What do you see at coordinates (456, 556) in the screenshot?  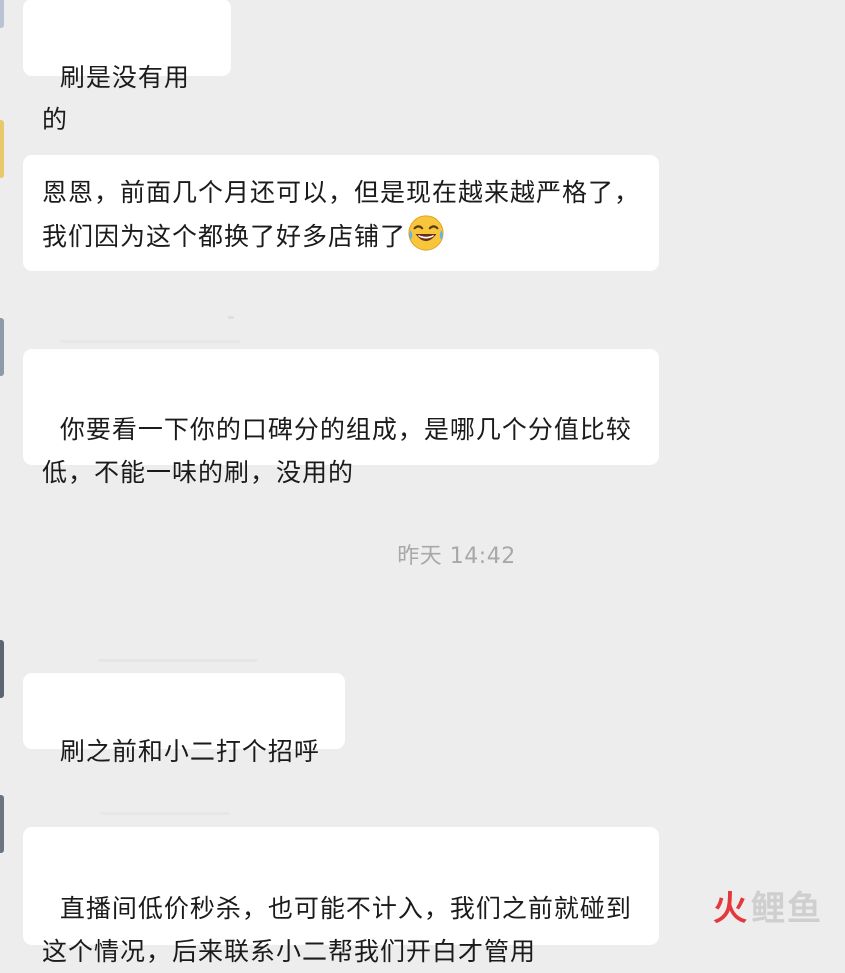 I see `message-timestamp: 昨天 14:42` at bounding box center [456, 556].